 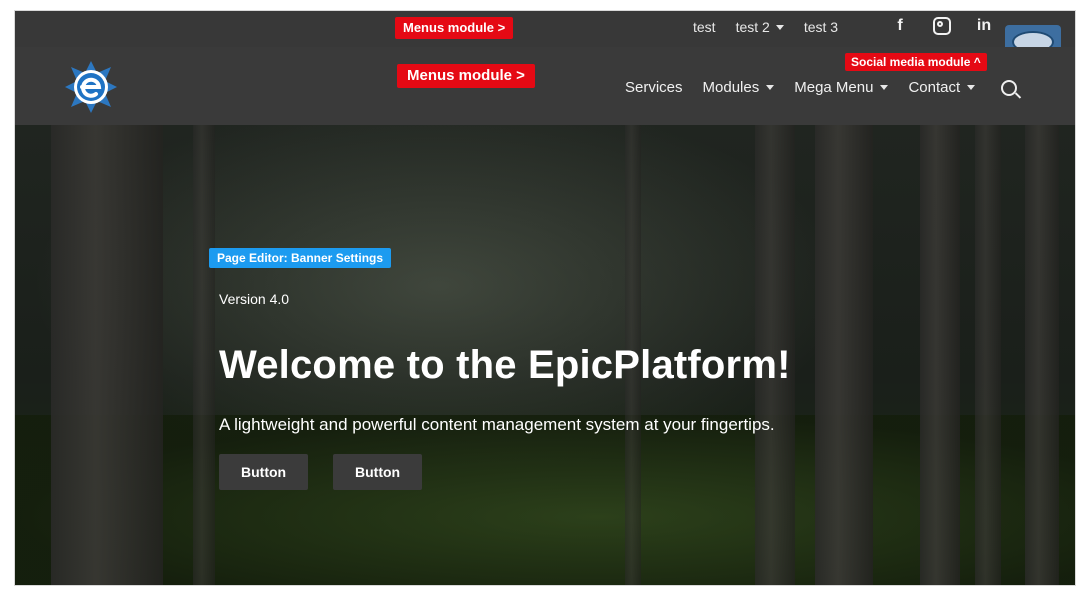 What do you see at coordinates (254, 299) in the screenshot?
I see `version-label: Version 4.0` at bounding box center [254, 299].